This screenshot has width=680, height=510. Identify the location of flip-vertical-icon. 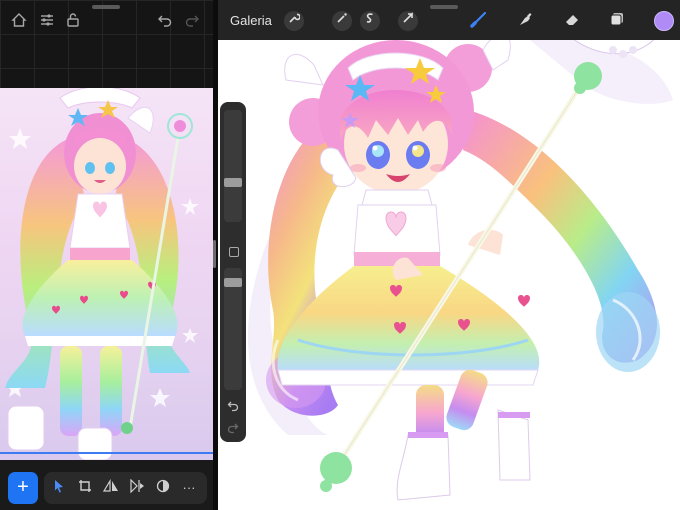
(137, 487).